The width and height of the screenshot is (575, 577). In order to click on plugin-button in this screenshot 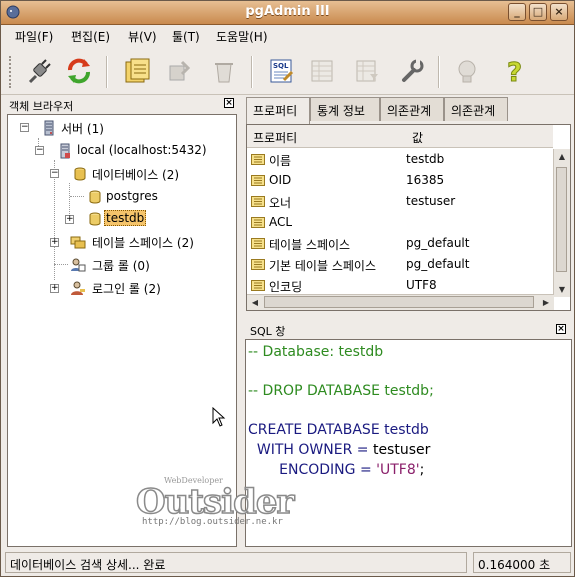, I will do `click(467, 71)`.